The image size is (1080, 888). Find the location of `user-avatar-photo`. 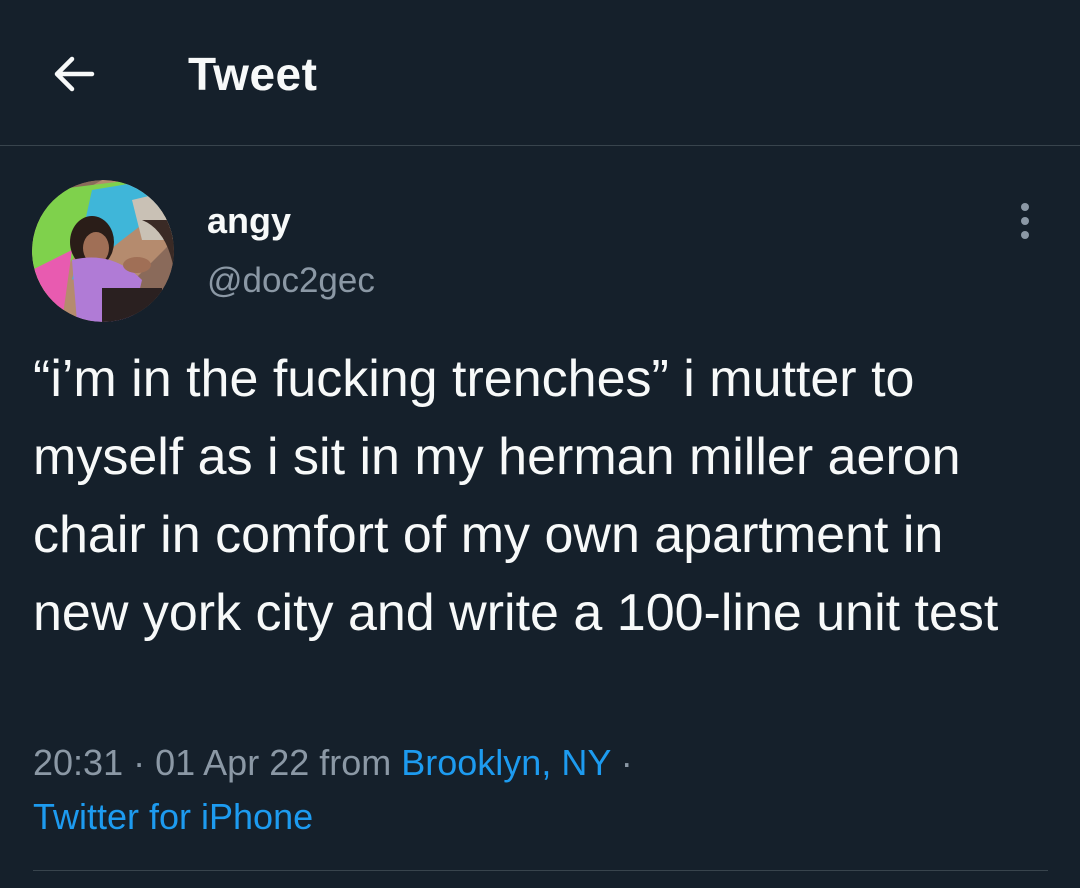

user-avatar-photo is located at coordinates (103, 251).